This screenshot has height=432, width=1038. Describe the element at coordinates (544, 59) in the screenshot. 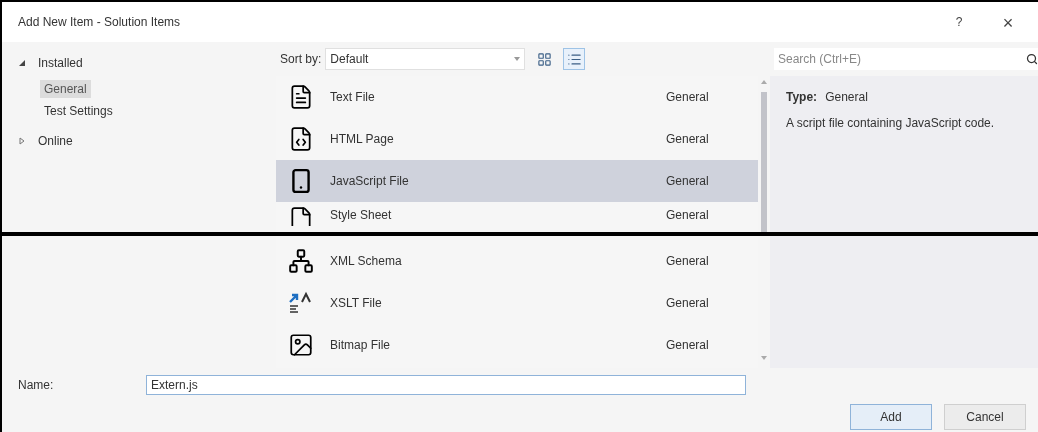

I see `grid-icon` at that location.